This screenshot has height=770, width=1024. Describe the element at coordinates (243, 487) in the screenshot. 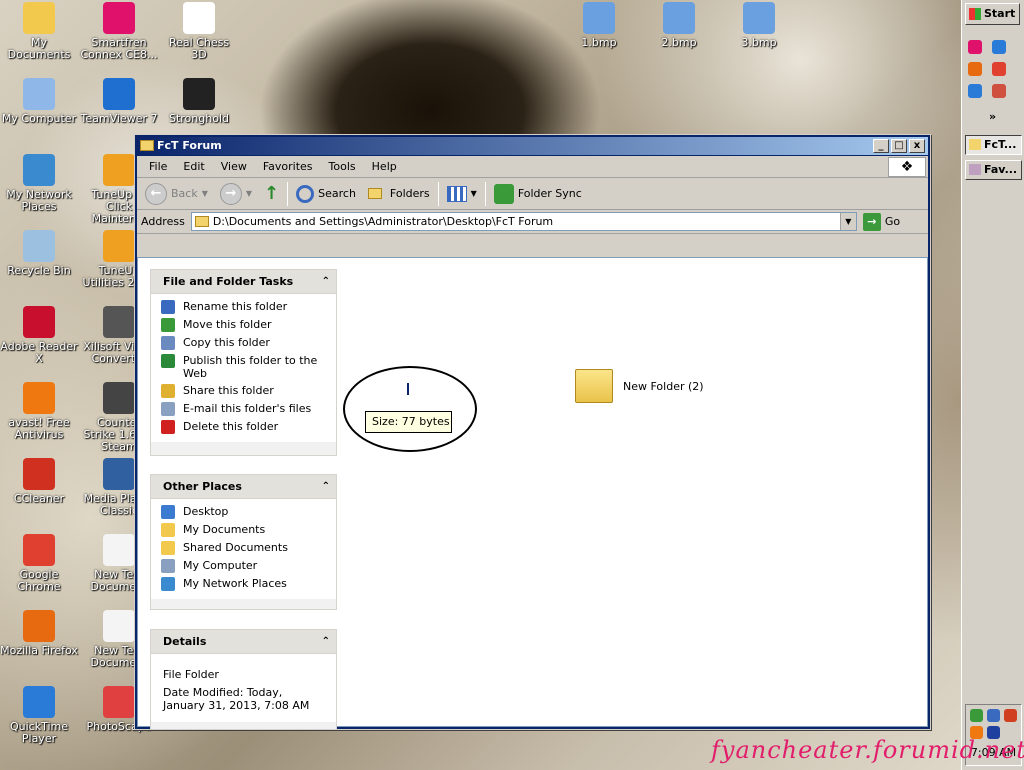

I see `panel-header: Other Places ⌃` at that location.